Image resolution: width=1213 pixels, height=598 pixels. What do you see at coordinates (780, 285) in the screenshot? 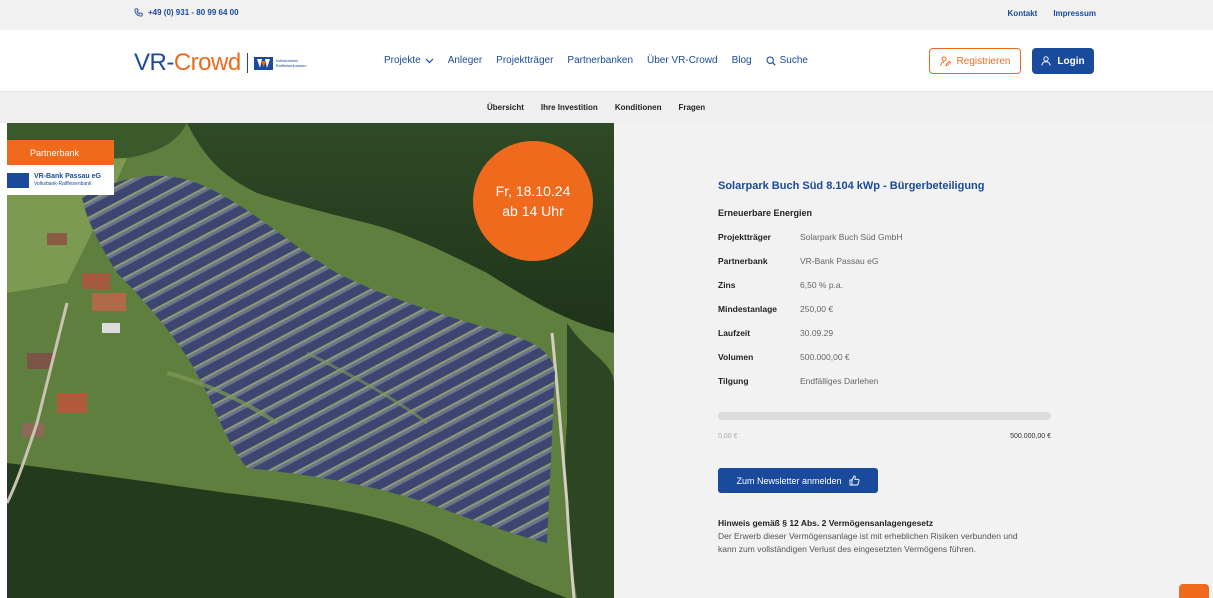
I see `detail-row-zins: Zins 6,50 % p.a.` at bounding box center [780, 285].